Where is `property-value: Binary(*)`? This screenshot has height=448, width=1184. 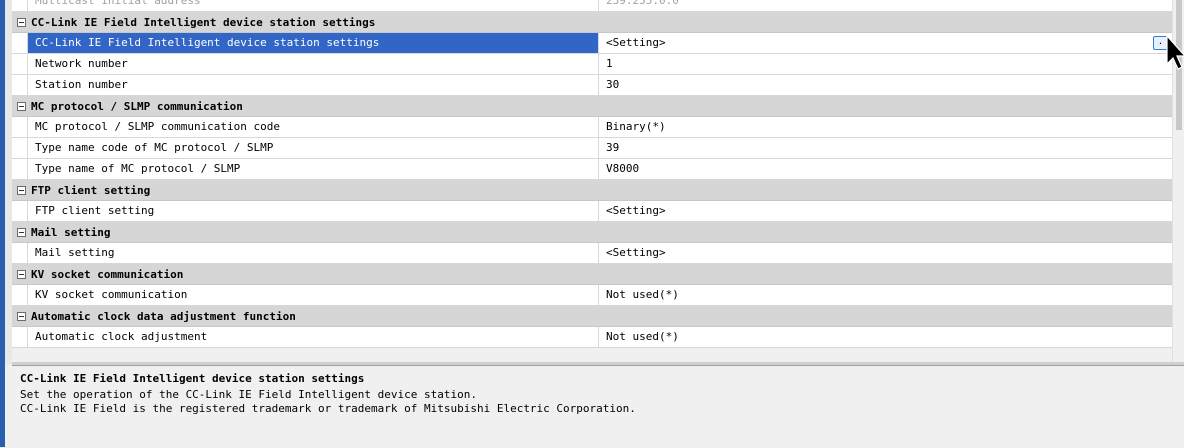 property-value: Binary(*) is located at coordinates (889, 127).